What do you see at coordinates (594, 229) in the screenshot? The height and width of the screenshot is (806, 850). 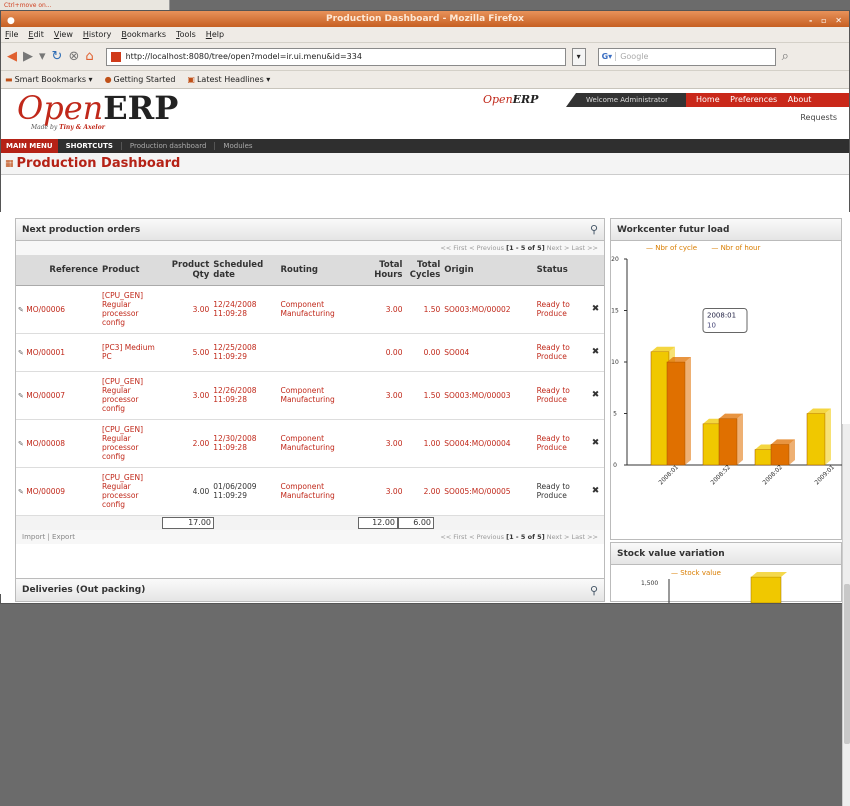 I see `zoom-search-icon: ⚲` at bounding box center [594, 229].